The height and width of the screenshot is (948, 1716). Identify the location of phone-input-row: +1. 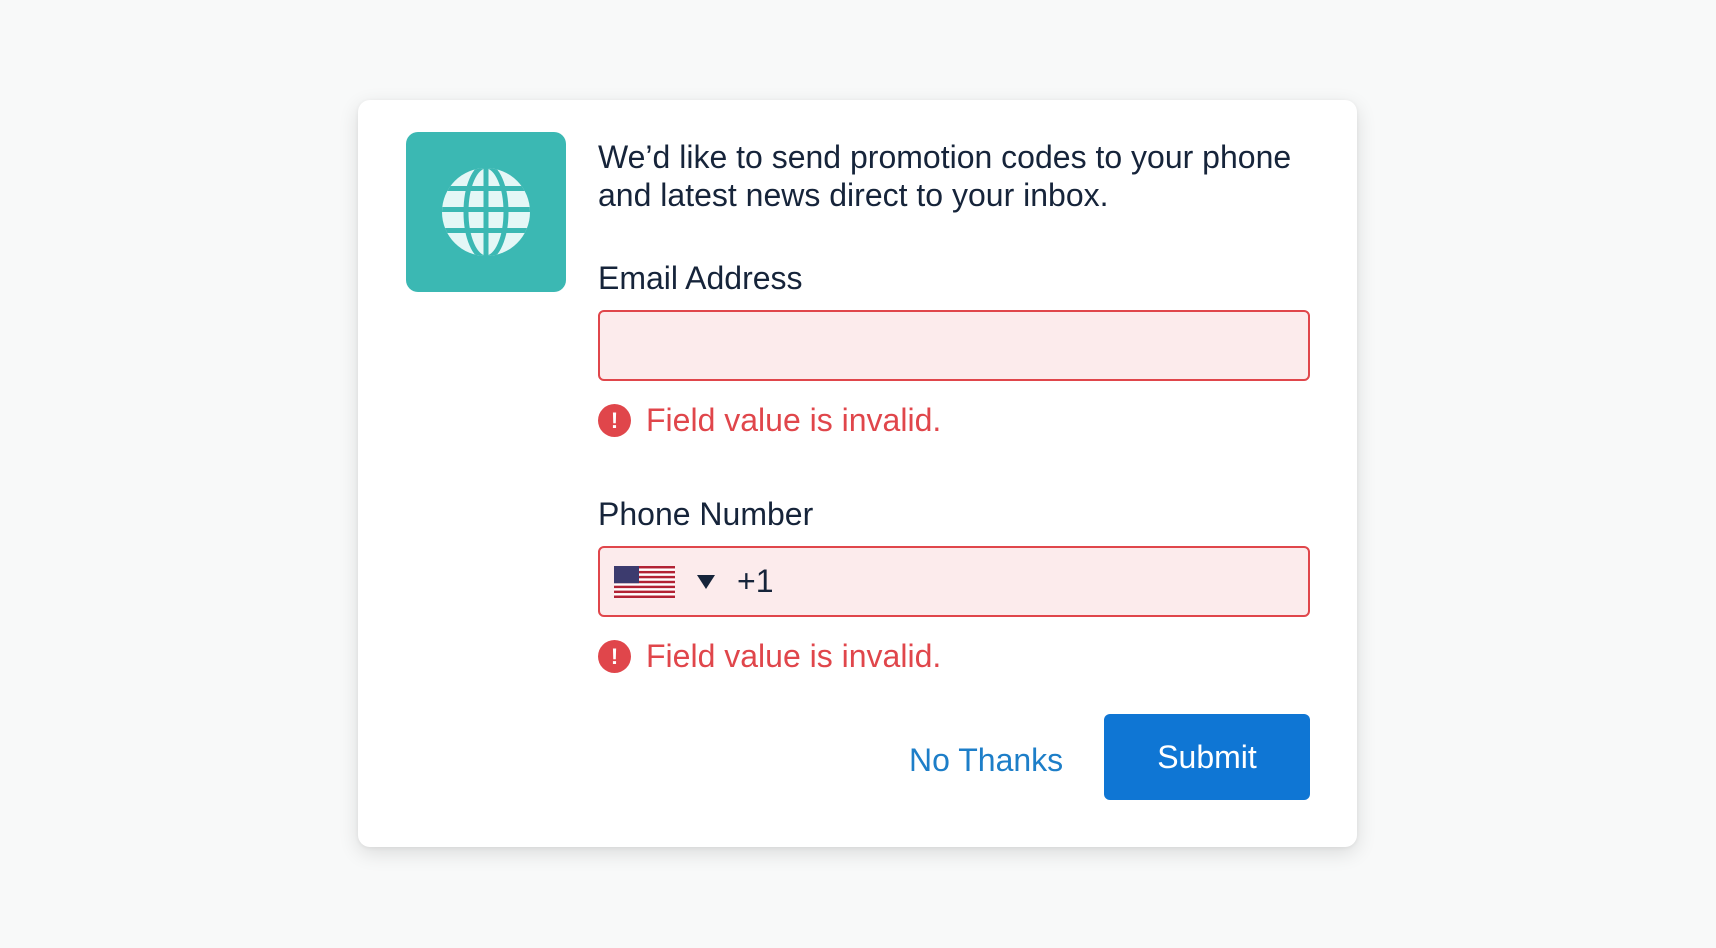
(954, 581).